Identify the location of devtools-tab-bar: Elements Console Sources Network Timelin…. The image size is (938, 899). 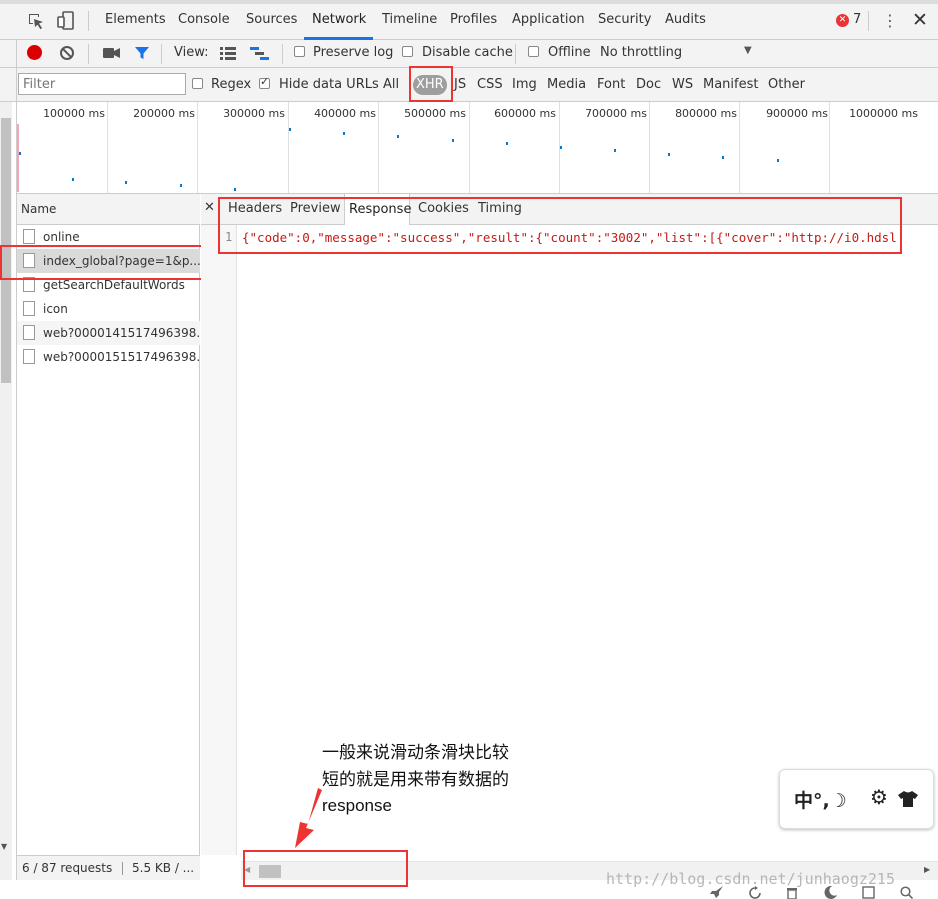
(469, 20).